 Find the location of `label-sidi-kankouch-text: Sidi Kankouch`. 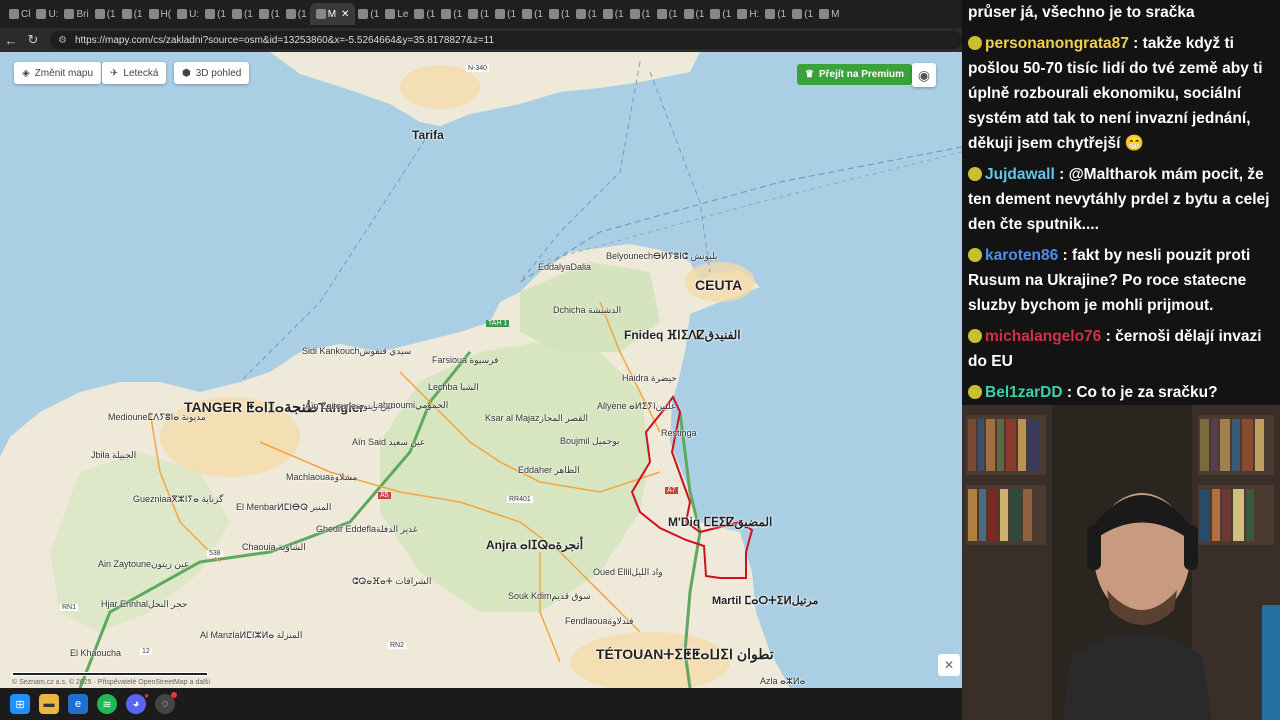

label-sidi-kankouch-text: Sidi Kankouch is located at coordinates (331, 351).